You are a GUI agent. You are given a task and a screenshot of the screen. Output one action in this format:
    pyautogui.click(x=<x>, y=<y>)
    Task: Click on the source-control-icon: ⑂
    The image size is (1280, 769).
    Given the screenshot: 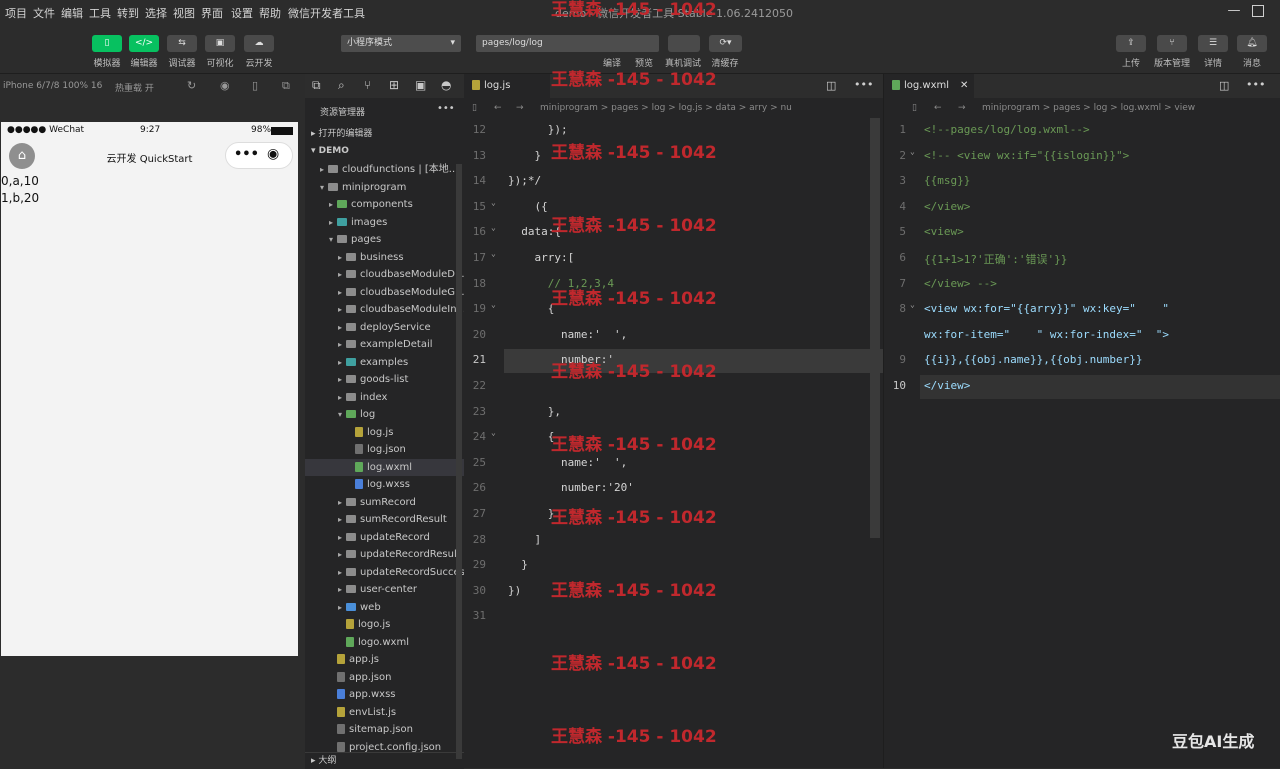 What is the action you would take?
    pyautogui.click(x=367, y=85)
    